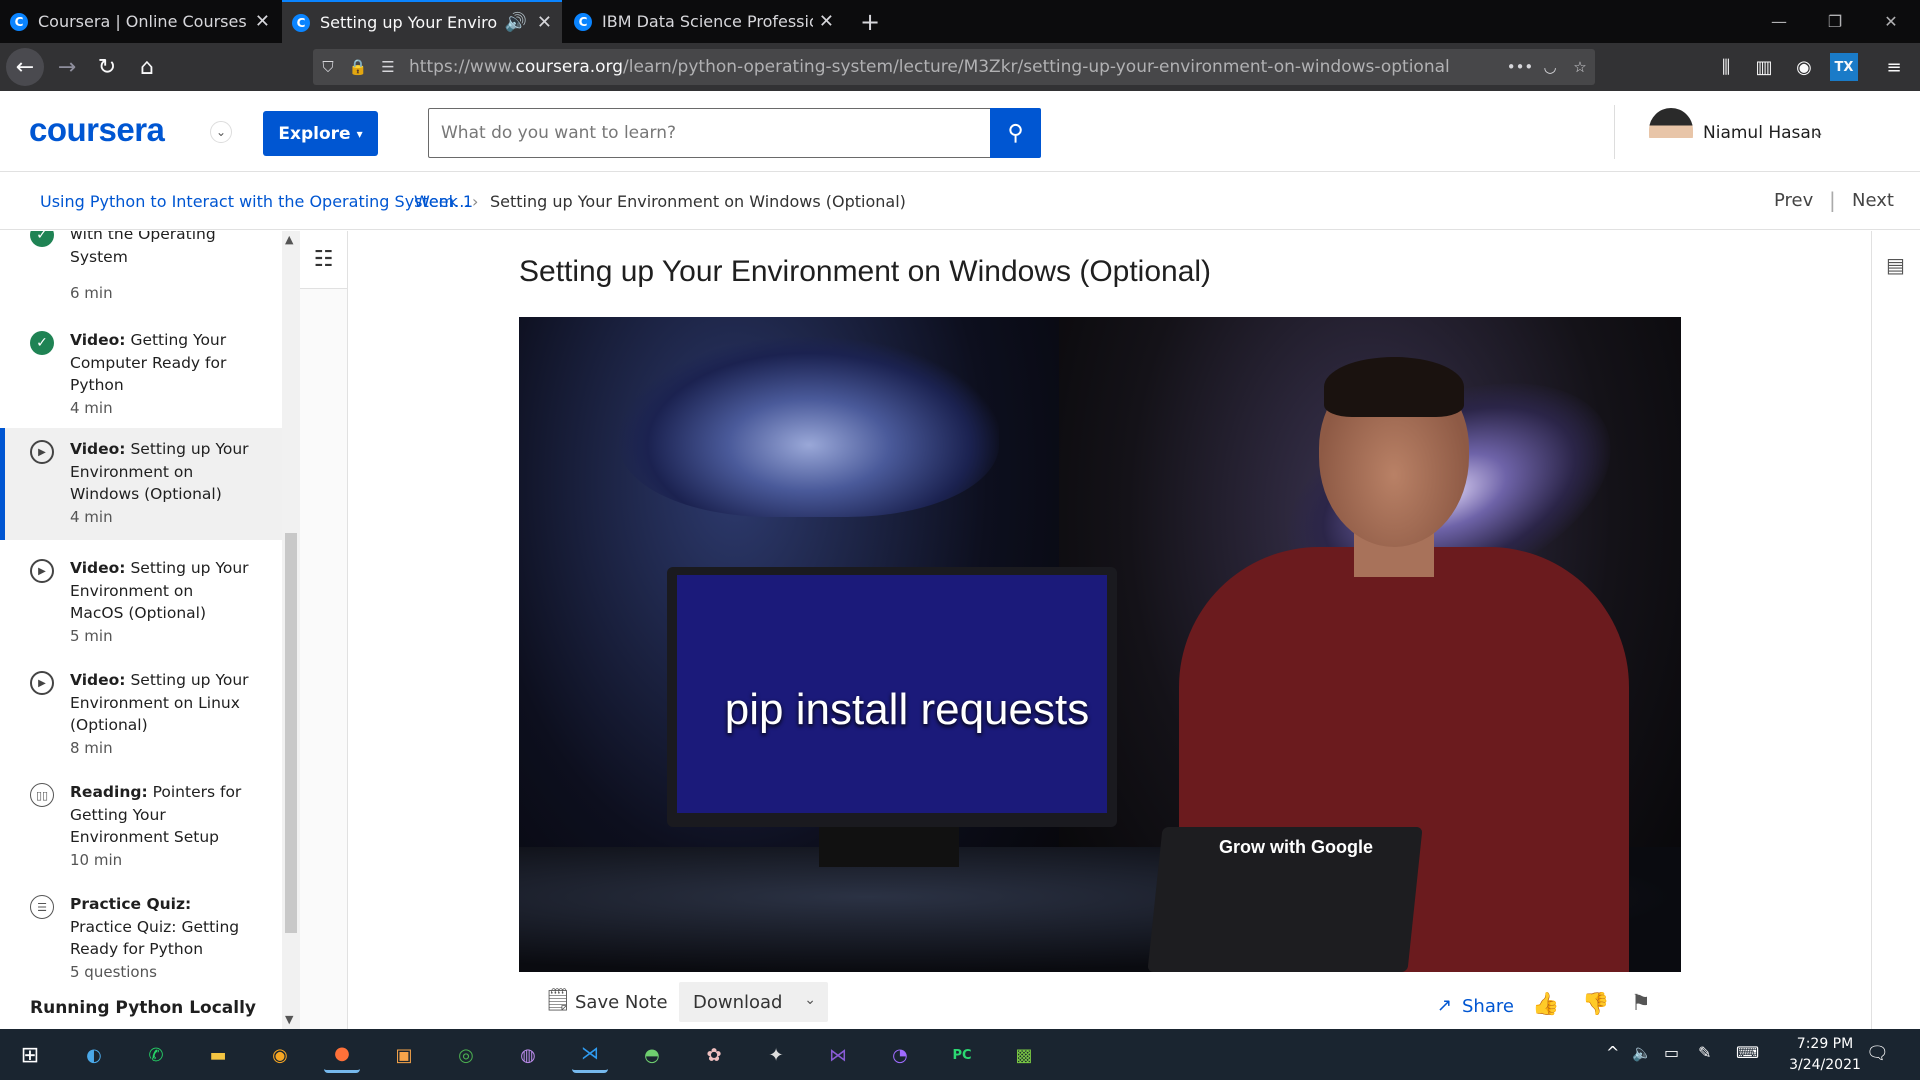 Image resolution: width=1920 pixels, height=1080 pixels. Describe the element at coordinates (1024, 1055) in the screenshot. I see `app-icon-7: ▩` at that location.